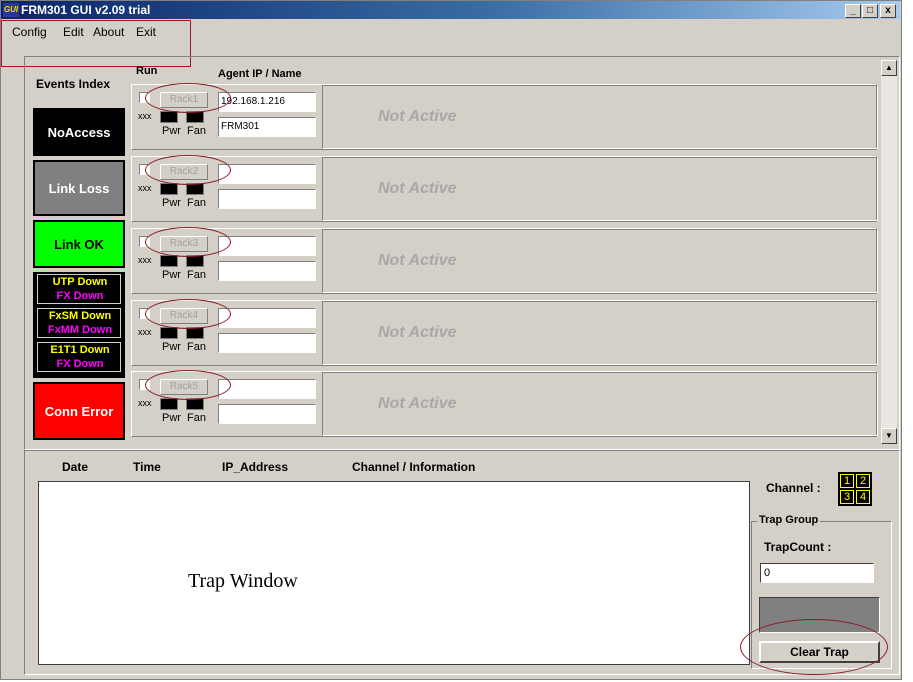 This screenshot has height=682, width=913. What do you see at coordinates (793, 488) in the screenshot?
I see `channel-label: Channel :` at bounding box center [793, 488].